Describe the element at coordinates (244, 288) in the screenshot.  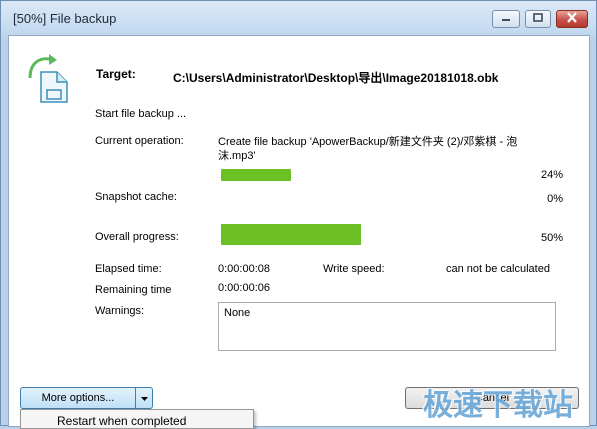
I see `remaining-time-value: 0:00:00:06` at that location.